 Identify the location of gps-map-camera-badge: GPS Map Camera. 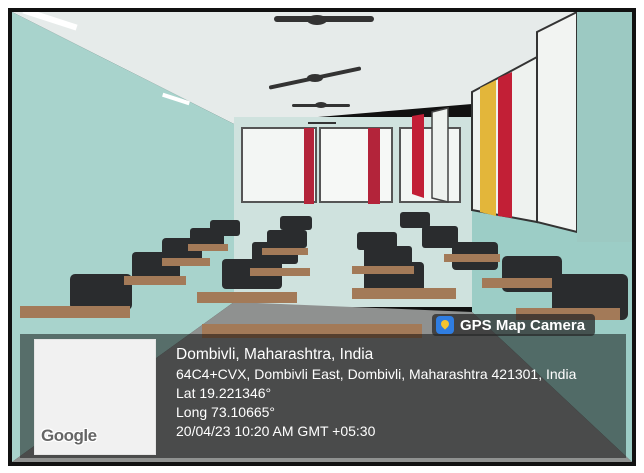
(514, 325).